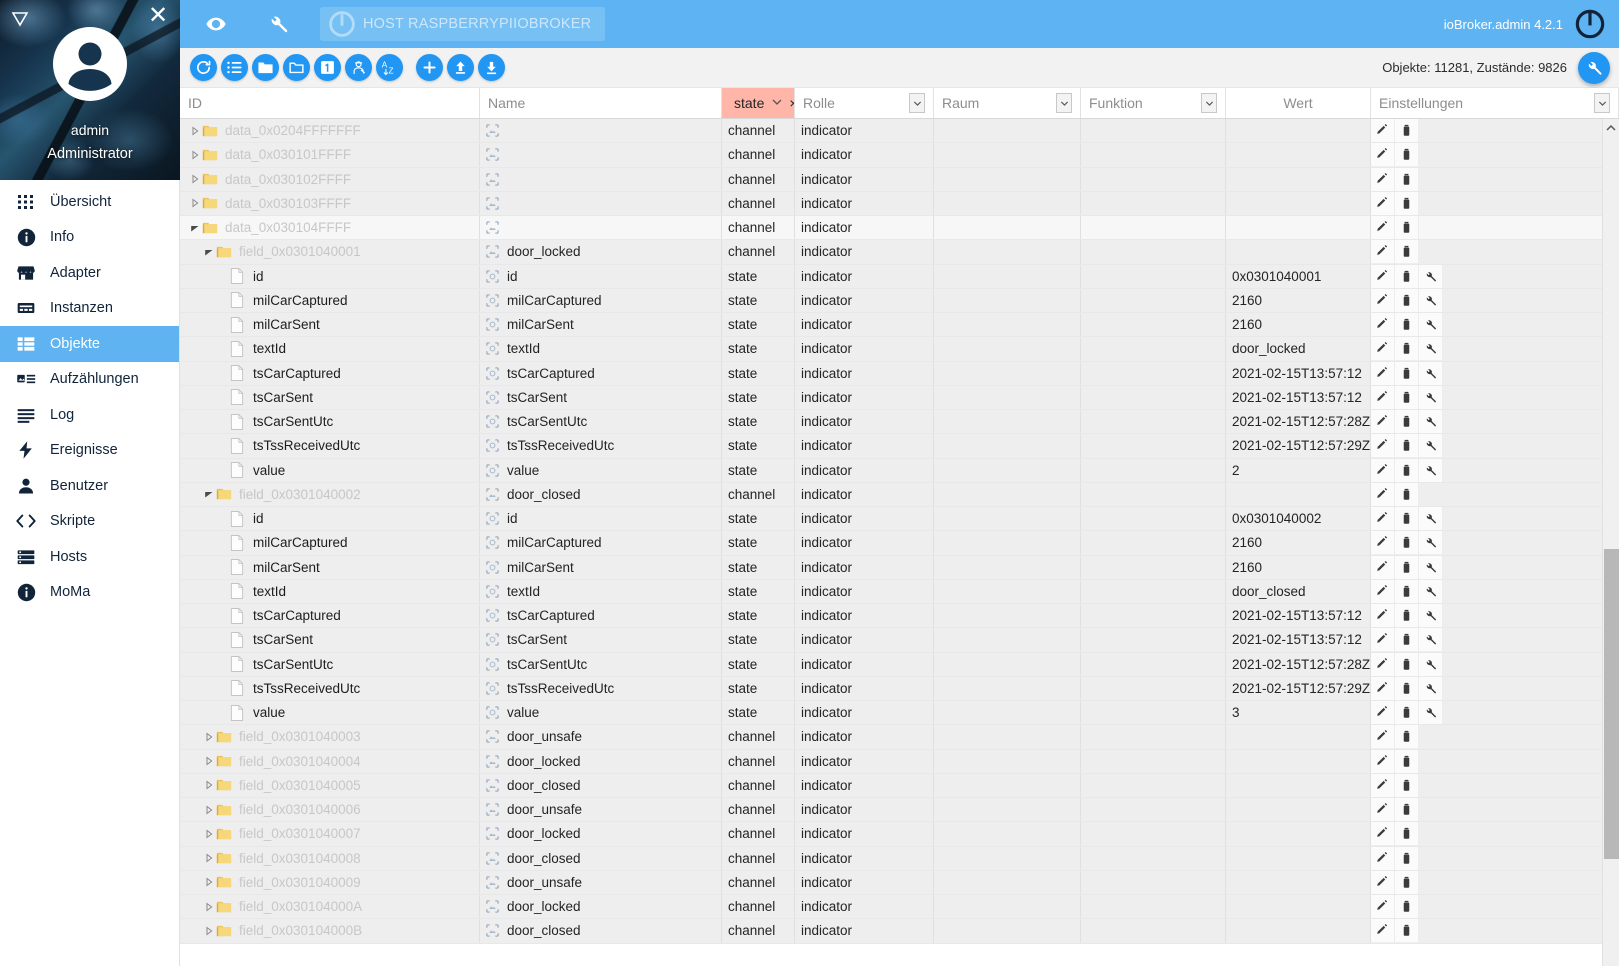  Describe the element at coordinates (89, 238) in the screenshot. I see `sidebar-item-info: Info` at that location.